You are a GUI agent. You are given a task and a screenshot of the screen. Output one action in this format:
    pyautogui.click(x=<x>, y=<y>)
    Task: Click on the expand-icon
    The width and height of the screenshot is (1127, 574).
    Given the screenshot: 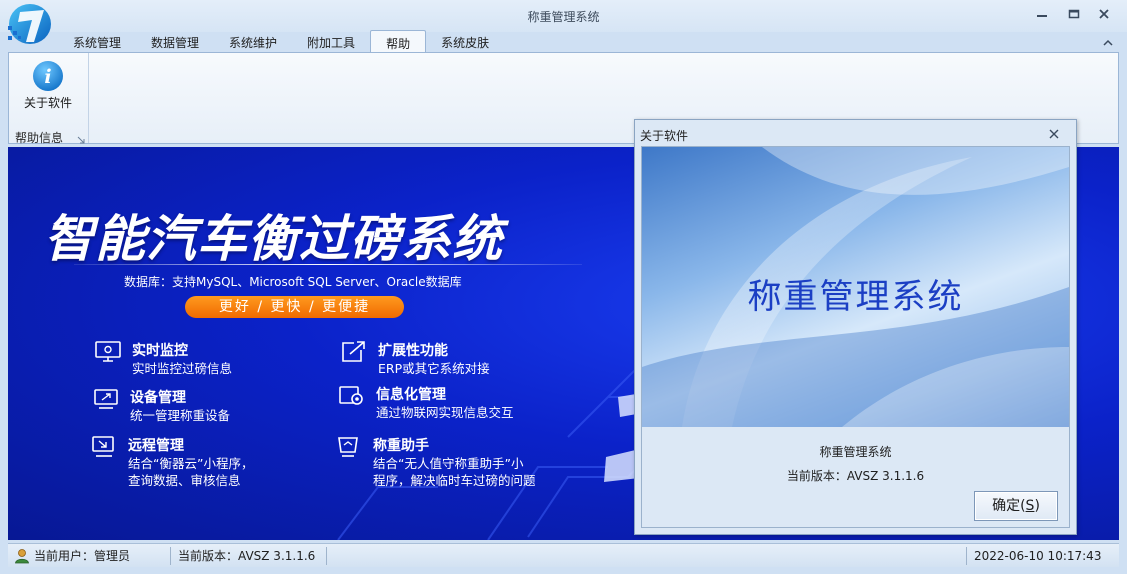 What is the action you would take?
    pyautogui.click(x=353, y=351)
    